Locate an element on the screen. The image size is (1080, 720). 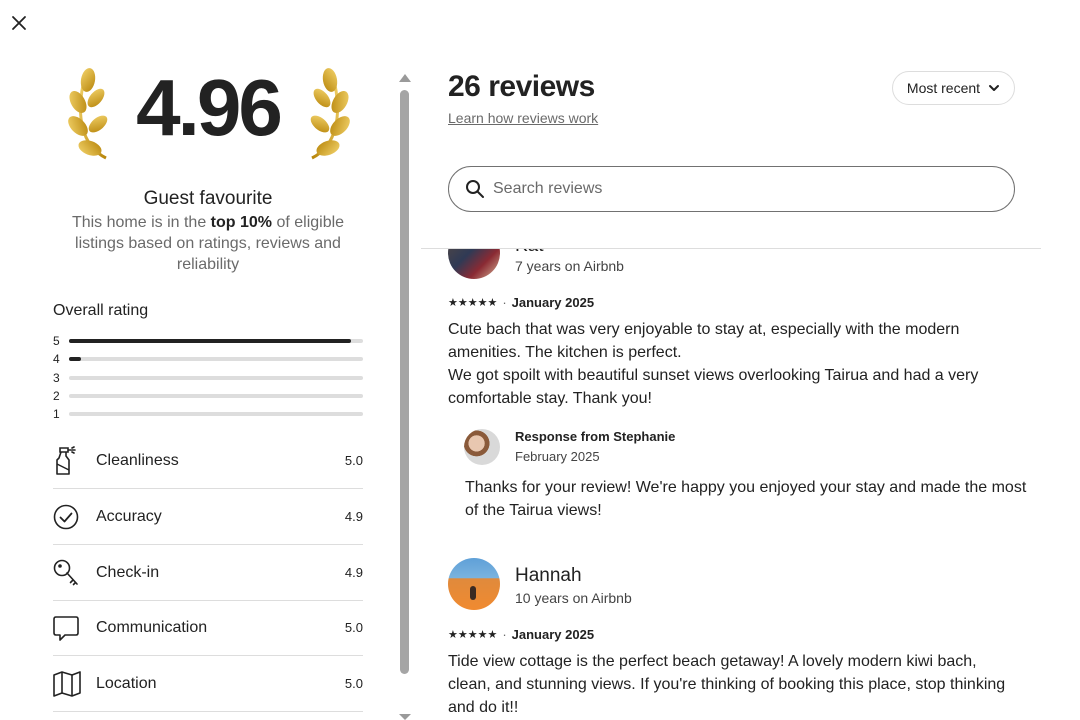
response-date: February 2025 is located at coordinates (557, 456).